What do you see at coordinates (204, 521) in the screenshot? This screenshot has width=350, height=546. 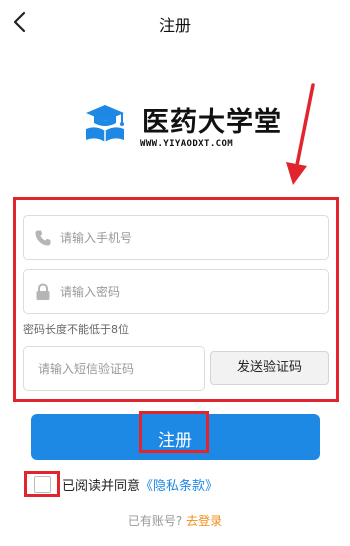 I see `login-link: 去登录` at bounding box center [204, 521].